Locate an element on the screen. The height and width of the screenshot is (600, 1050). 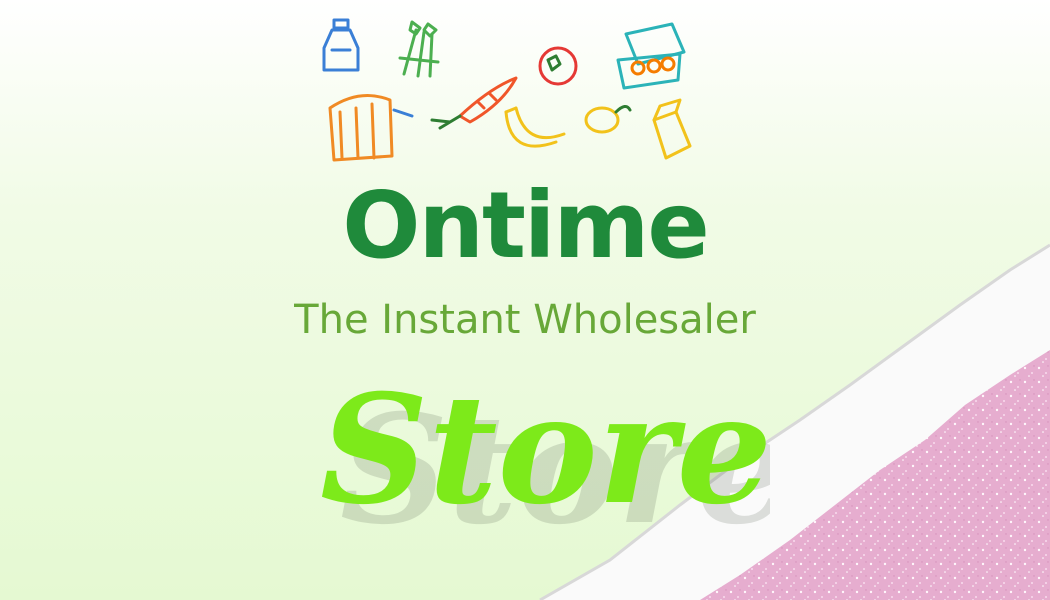
lemon-icon is located at coordinates (608, 119).